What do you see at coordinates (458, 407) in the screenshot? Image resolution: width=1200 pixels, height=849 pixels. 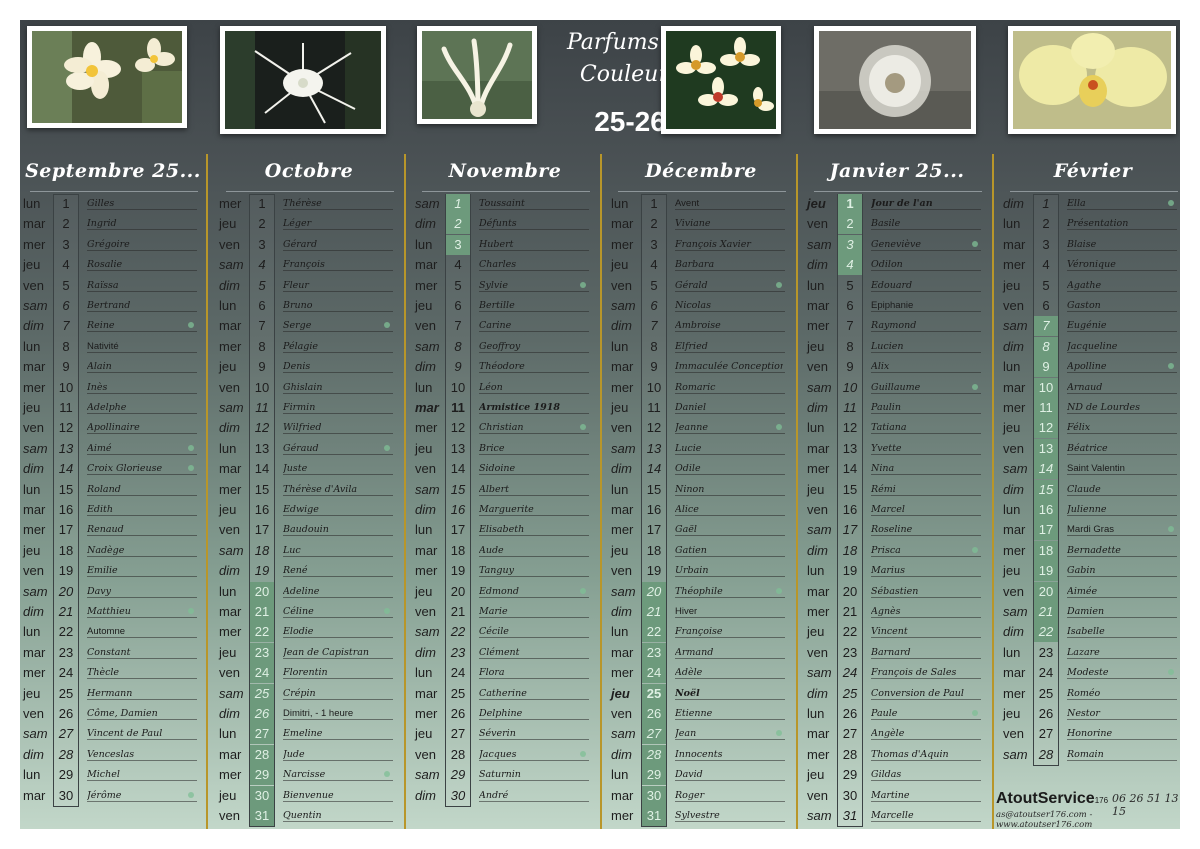 I see `day-number: 11` at bounding box center [458, 407].